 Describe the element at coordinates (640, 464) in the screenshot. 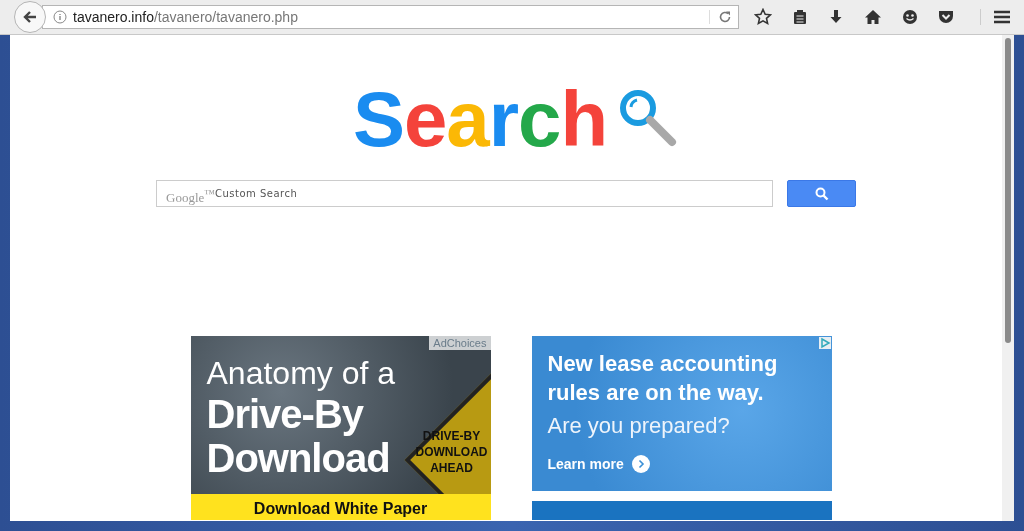

I see `chevron-icon` at that location.